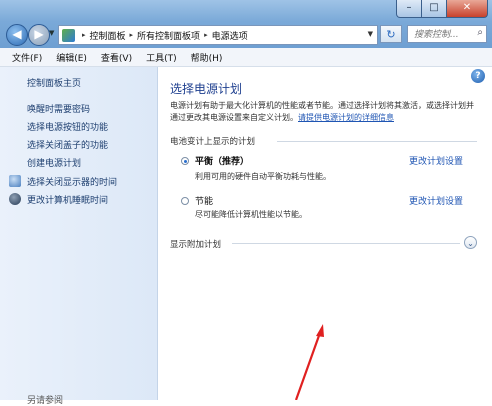 The height and width of the screenshot is (406, 492). I want to click on red-arrow-line, so click(308, 364).